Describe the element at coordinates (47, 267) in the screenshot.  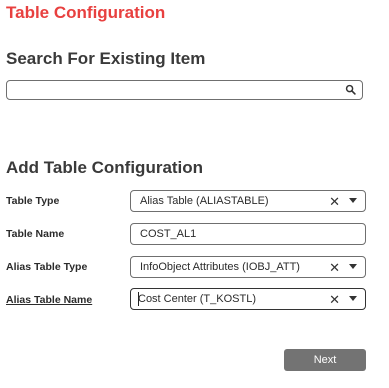
I see `alias-table-type-label: Alias Table Type` at that location.